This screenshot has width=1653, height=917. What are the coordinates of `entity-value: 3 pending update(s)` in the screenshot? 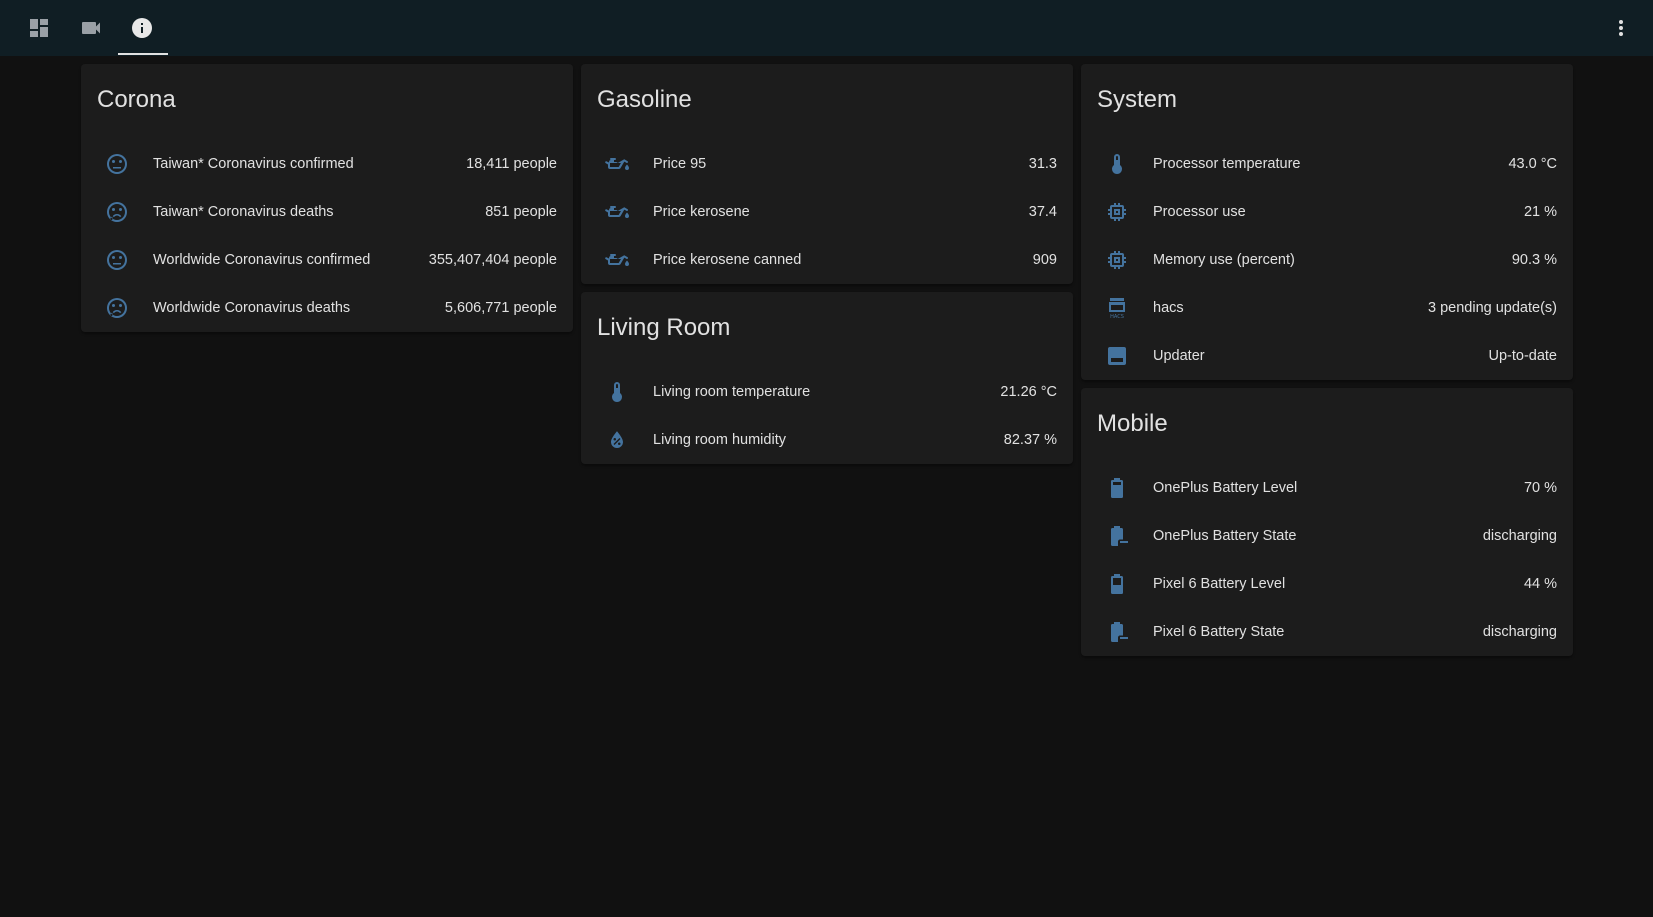 It's located at (1492, 308).